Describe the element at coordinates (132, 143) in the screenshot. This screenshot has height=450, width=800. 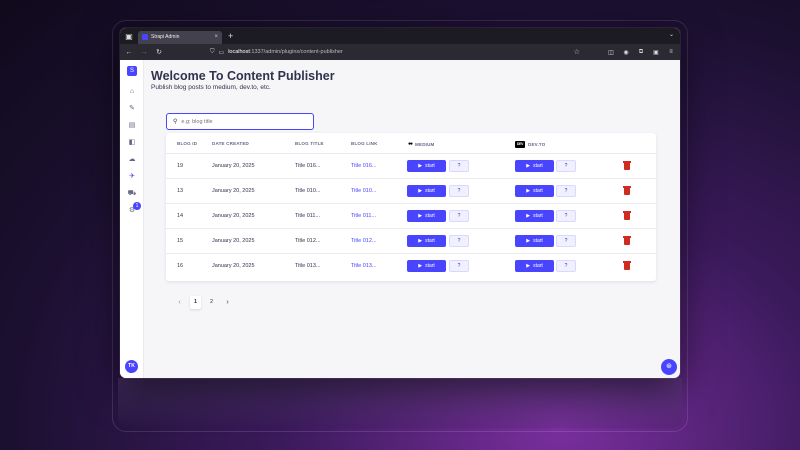
I see `content-type-builder-icon: ◧` at that location.